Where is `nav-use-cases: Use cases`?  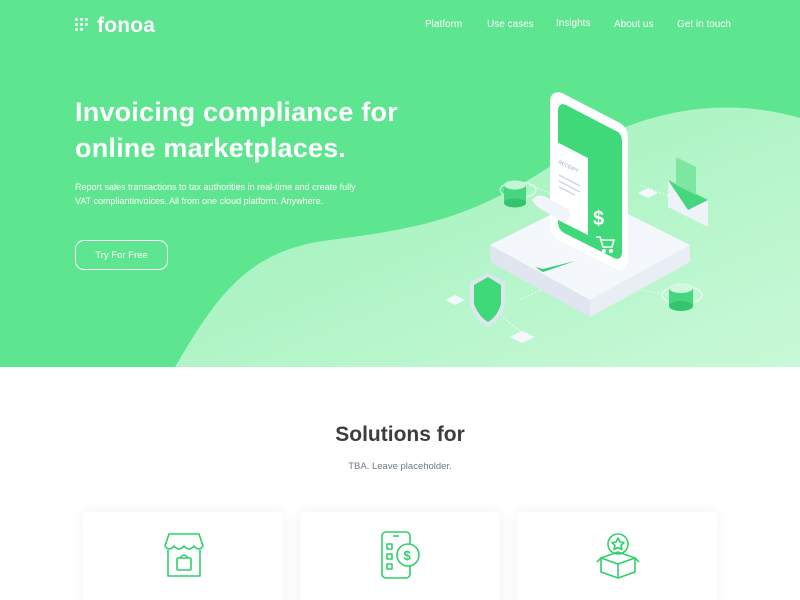 nav-use-cases: Use cases is located at coordinates (510, 24).